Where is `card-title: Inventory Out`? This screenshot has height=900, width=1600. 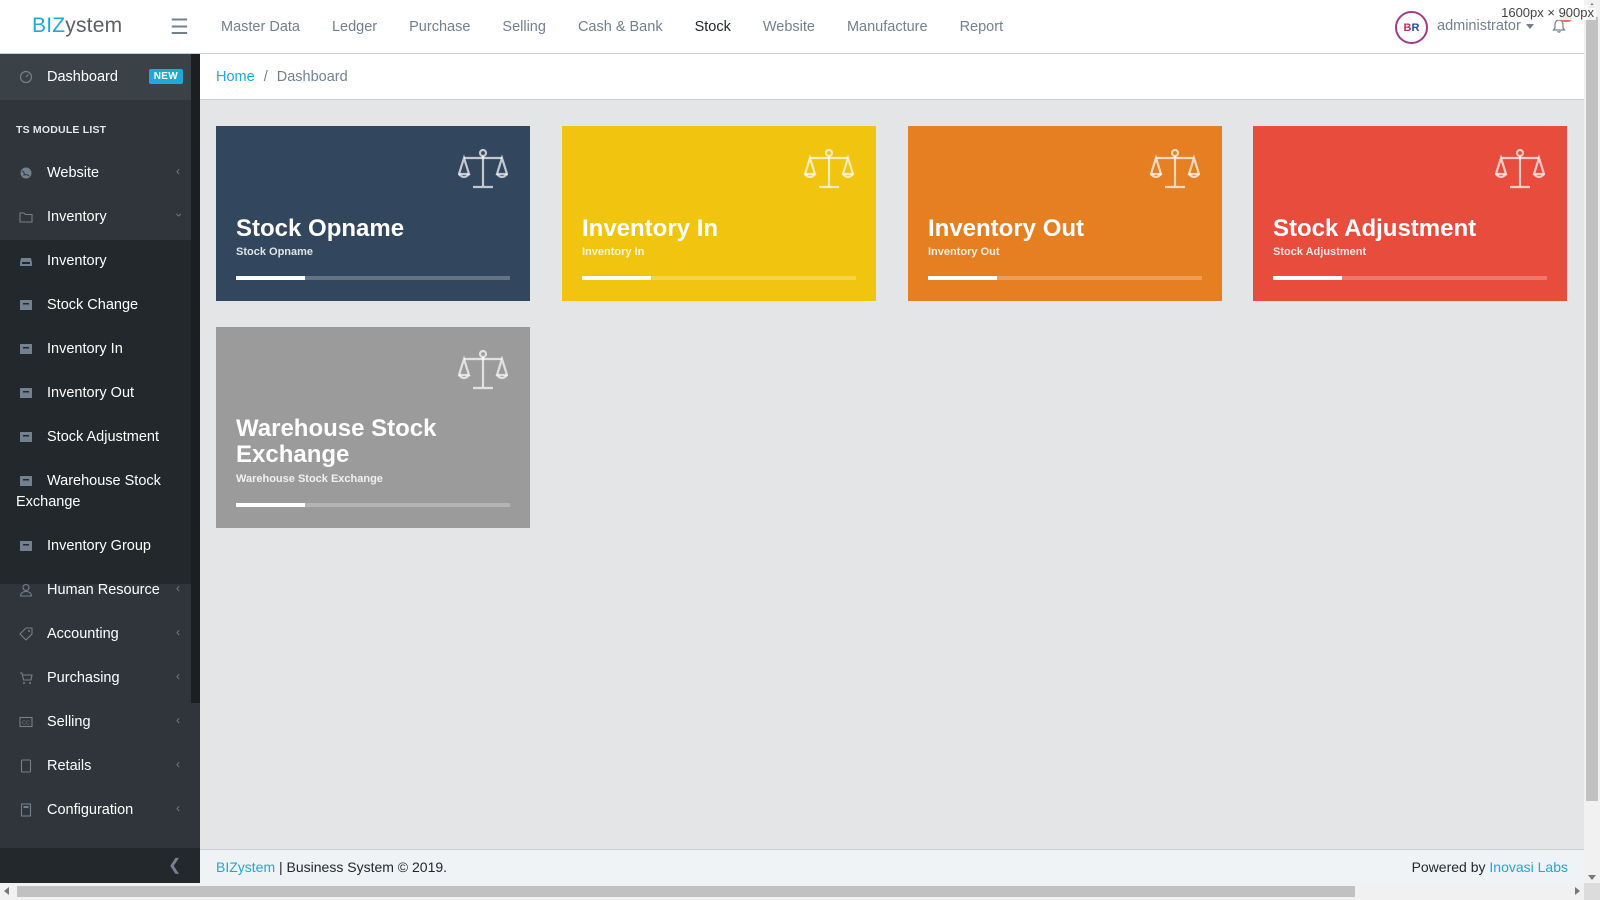
card-title: Inventory Out is located at coordinates (1006, 228).